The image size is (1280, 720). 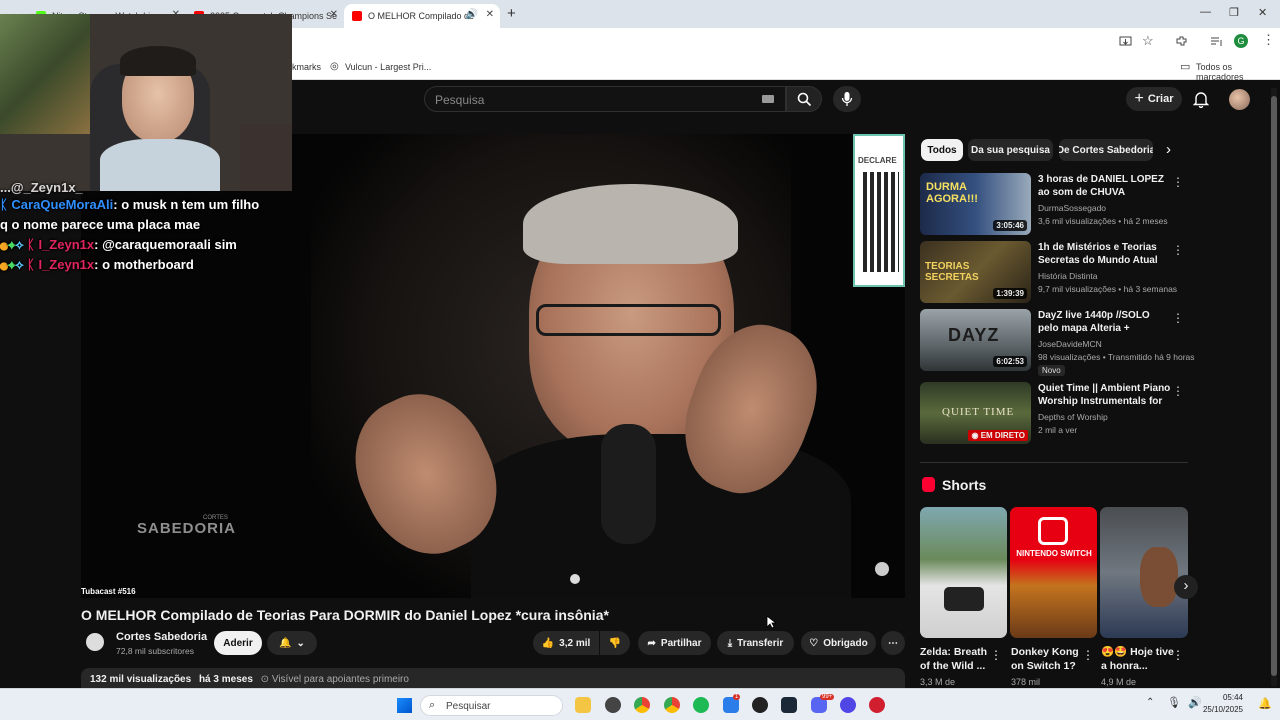 What do you see at coordinates (1068, 276) in the screenshot?
I see `recommendation-channel: História Distinta` at bounding box center [1068, 276].